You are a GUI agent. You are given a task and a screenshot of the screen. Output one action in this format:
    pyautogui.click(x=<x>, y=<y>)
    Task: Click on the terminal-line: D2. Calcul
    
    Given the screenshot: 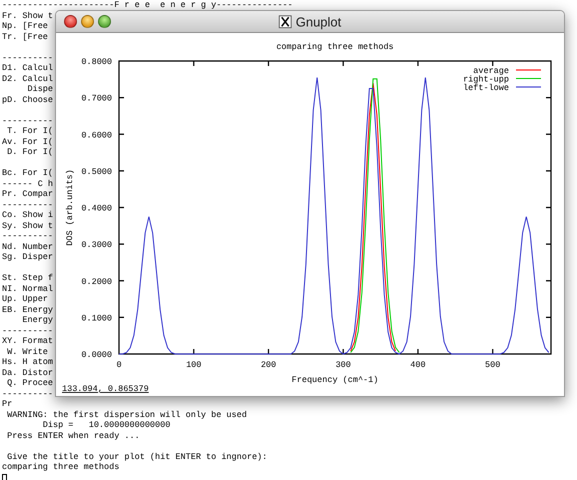 What is the action you would take?
    pyautogui.click(x=28, y=79)
    